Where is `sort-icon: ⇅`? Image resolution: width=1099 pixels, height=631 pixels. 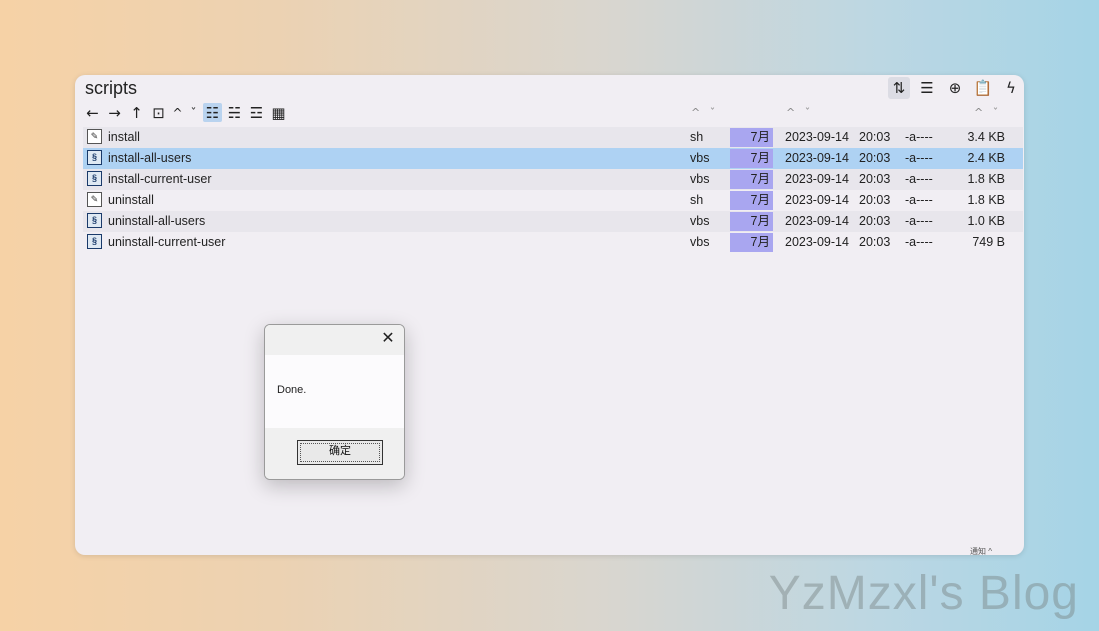 sort-icon: ⇅ is located at coordinates (899, 88).